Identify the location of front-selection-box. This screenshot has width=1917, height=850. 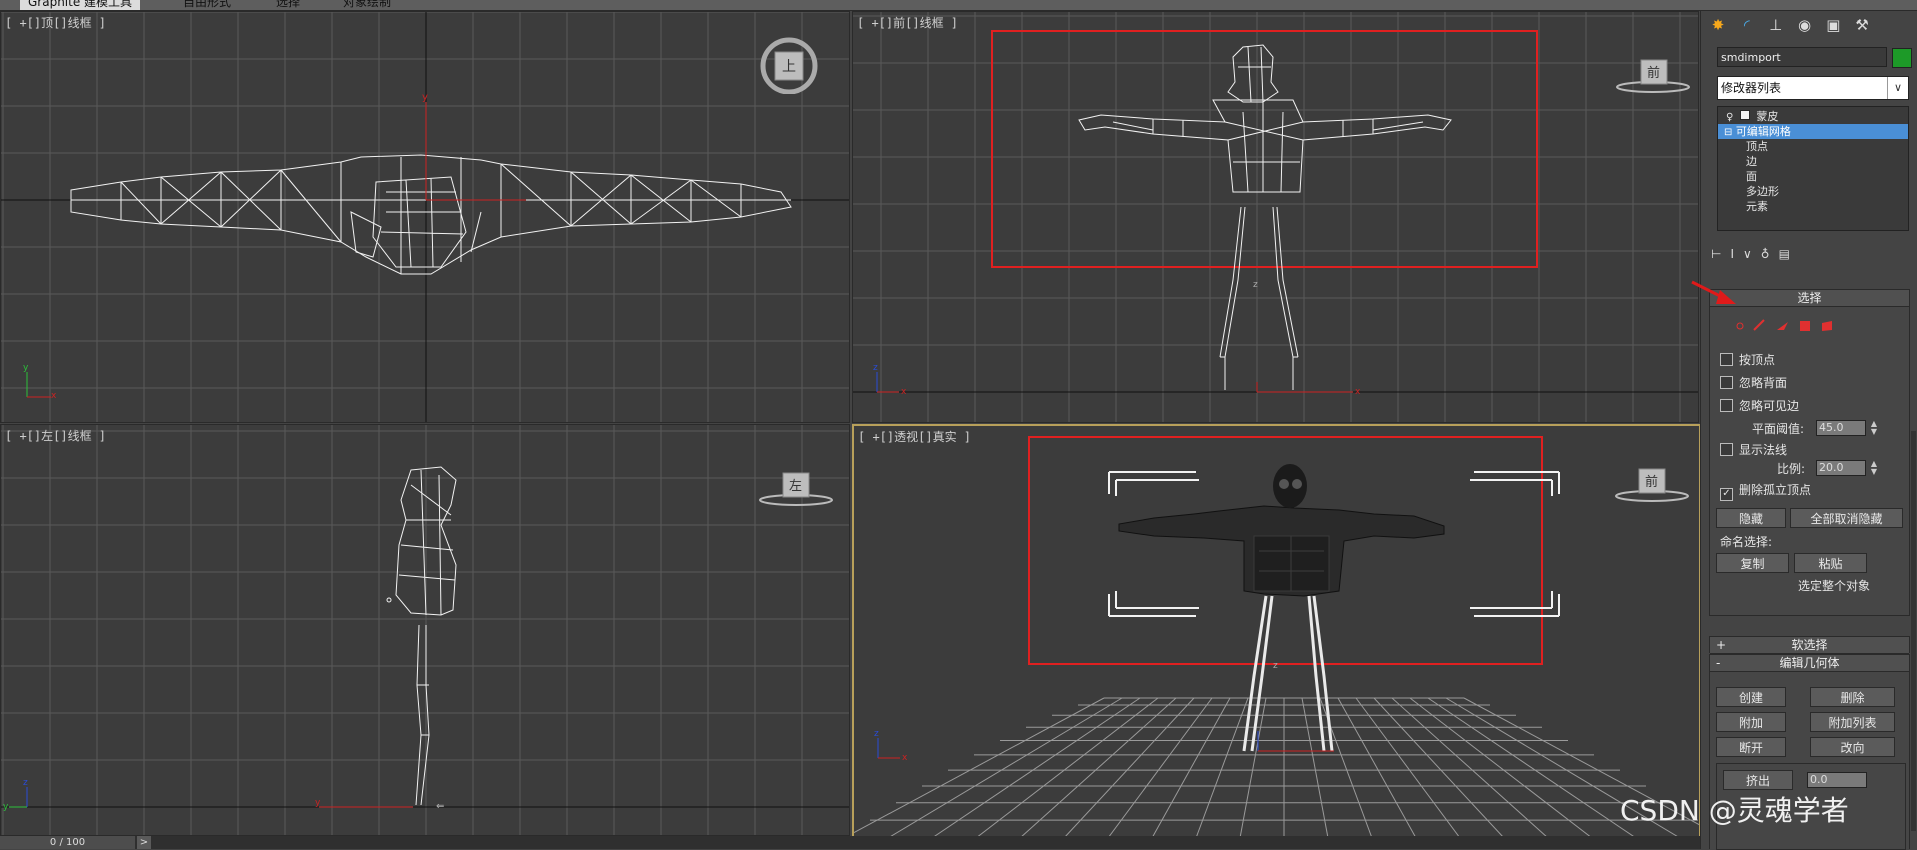
(1264, 149).